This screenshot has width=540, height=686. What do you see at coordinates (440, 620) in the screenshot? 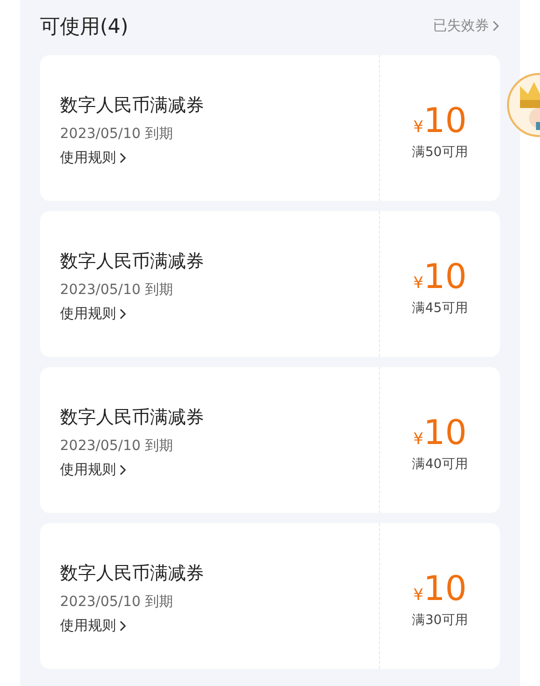
I see `usage-condition: 满30可用` at bounding box center [440, 620].